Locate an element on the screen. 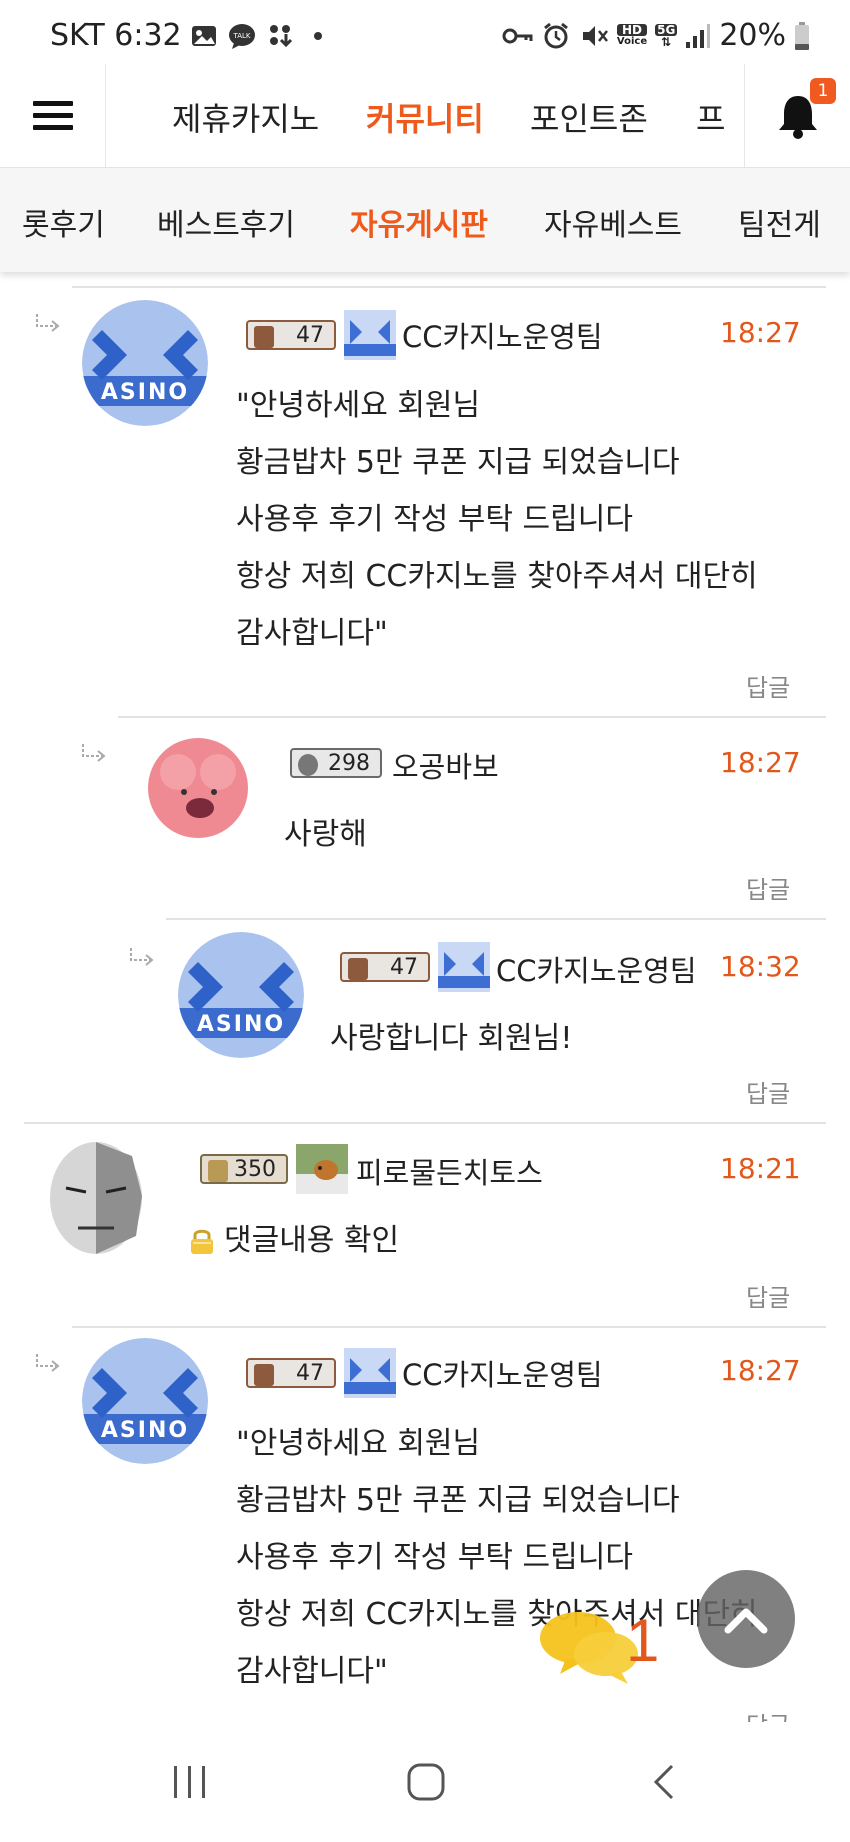 This screenshot has width=850, height=1842. scroll-to-top-button is located at coordinates (746, 1619).